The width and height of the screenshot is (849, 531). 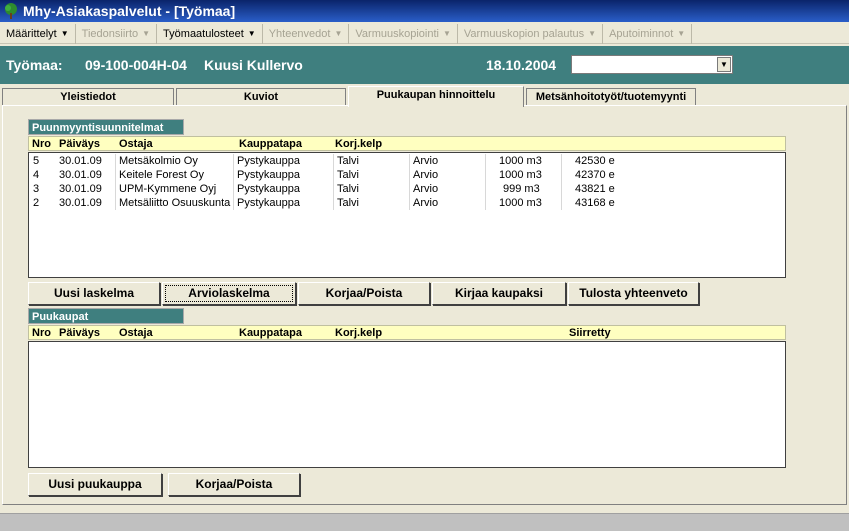 What do you see at coordinates (106, 127) in the screenshot?
I see `plans-section-title: Puunmyyntisuunnitelmat` at bounding box center [106, 127].